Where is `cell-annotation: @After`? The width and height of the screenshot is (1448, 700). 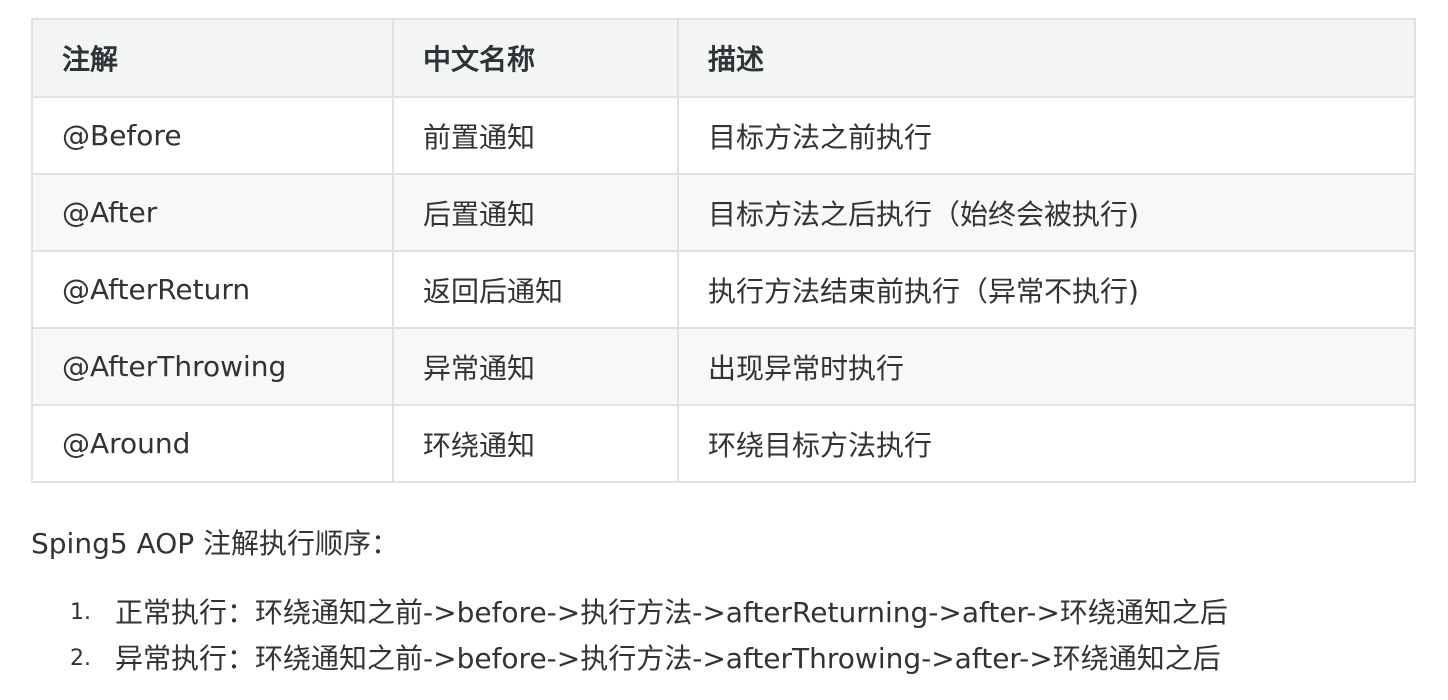 cell-annotation: @After is located at coordinates (212, 212).